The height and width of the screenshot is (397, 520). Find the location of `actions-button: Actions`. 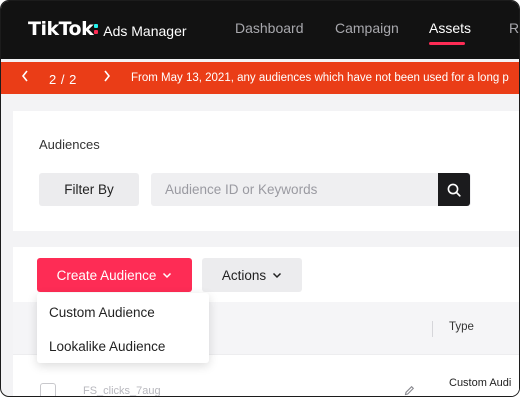

actions-button: Actions is located at coordinates (252, 275).